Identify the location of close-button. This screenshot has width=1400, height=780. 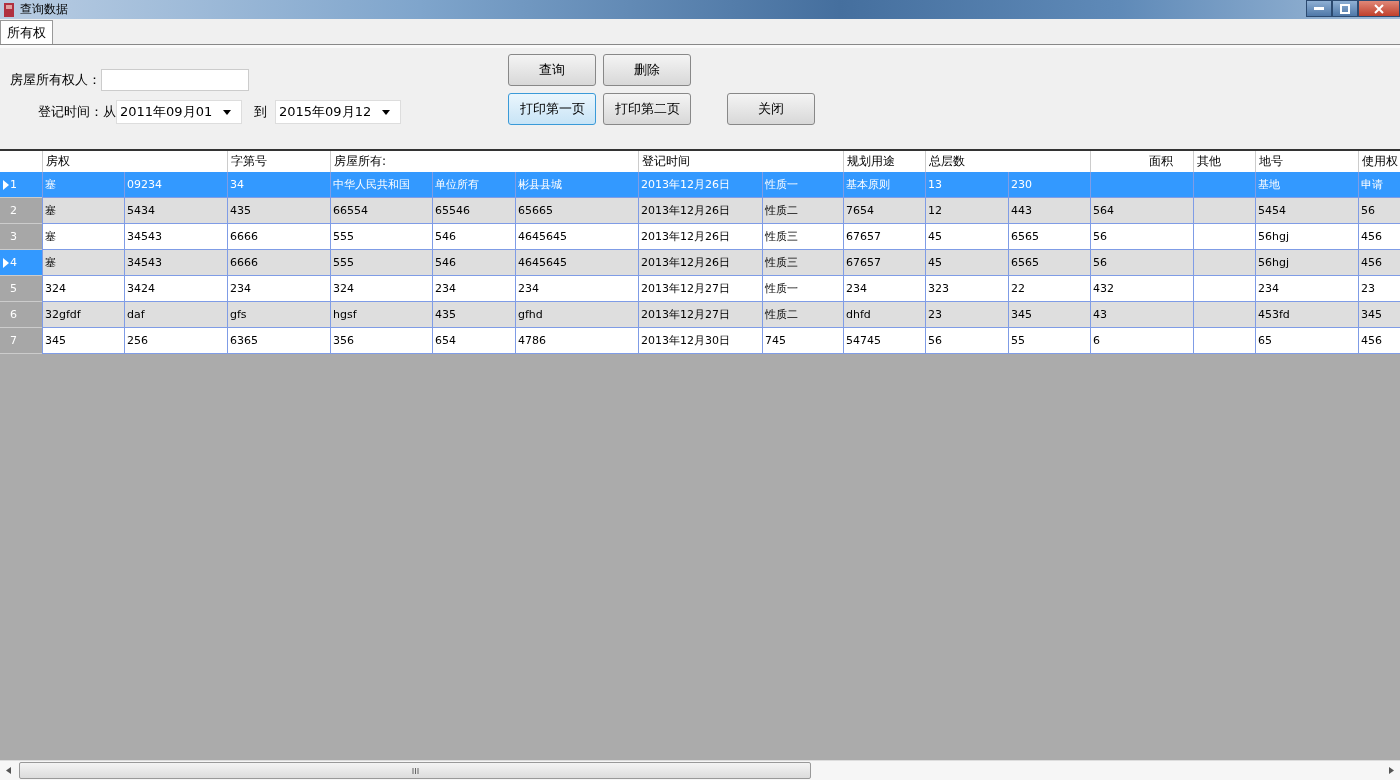
(1379, 8).